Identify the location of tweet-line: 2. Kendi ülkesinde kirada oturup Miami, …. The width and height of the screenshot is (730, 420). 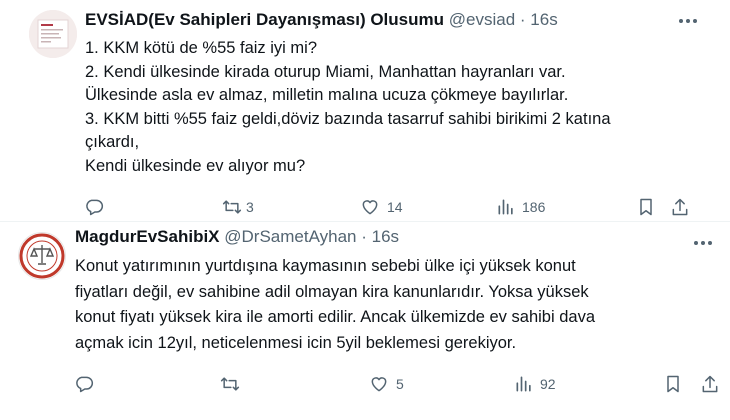
(325, 71).